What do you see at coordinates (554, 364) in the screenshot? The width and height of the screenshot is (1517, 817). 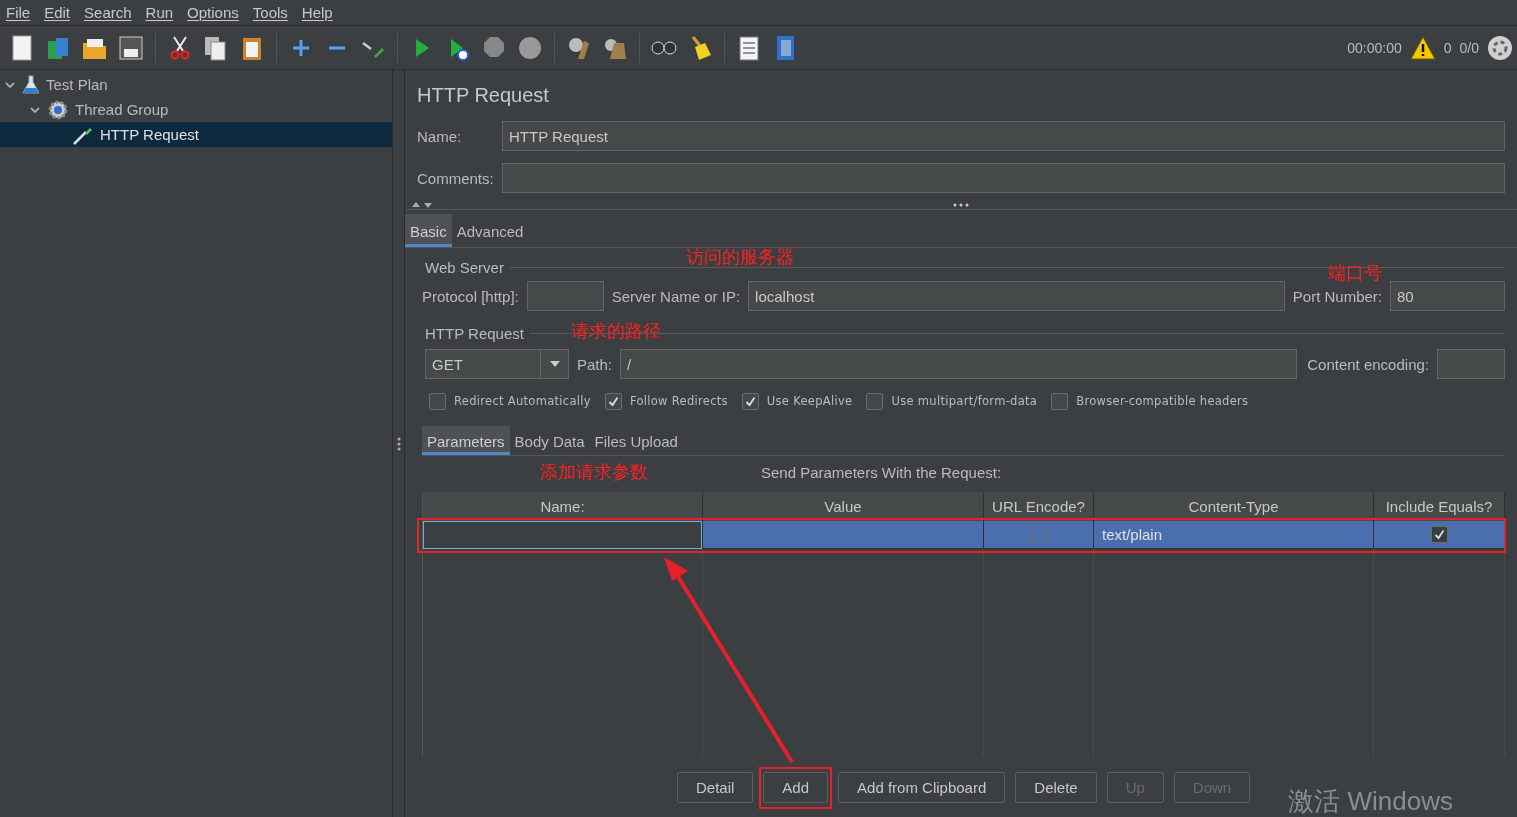 I see `caret-icon` at bounding box center [554, 364].